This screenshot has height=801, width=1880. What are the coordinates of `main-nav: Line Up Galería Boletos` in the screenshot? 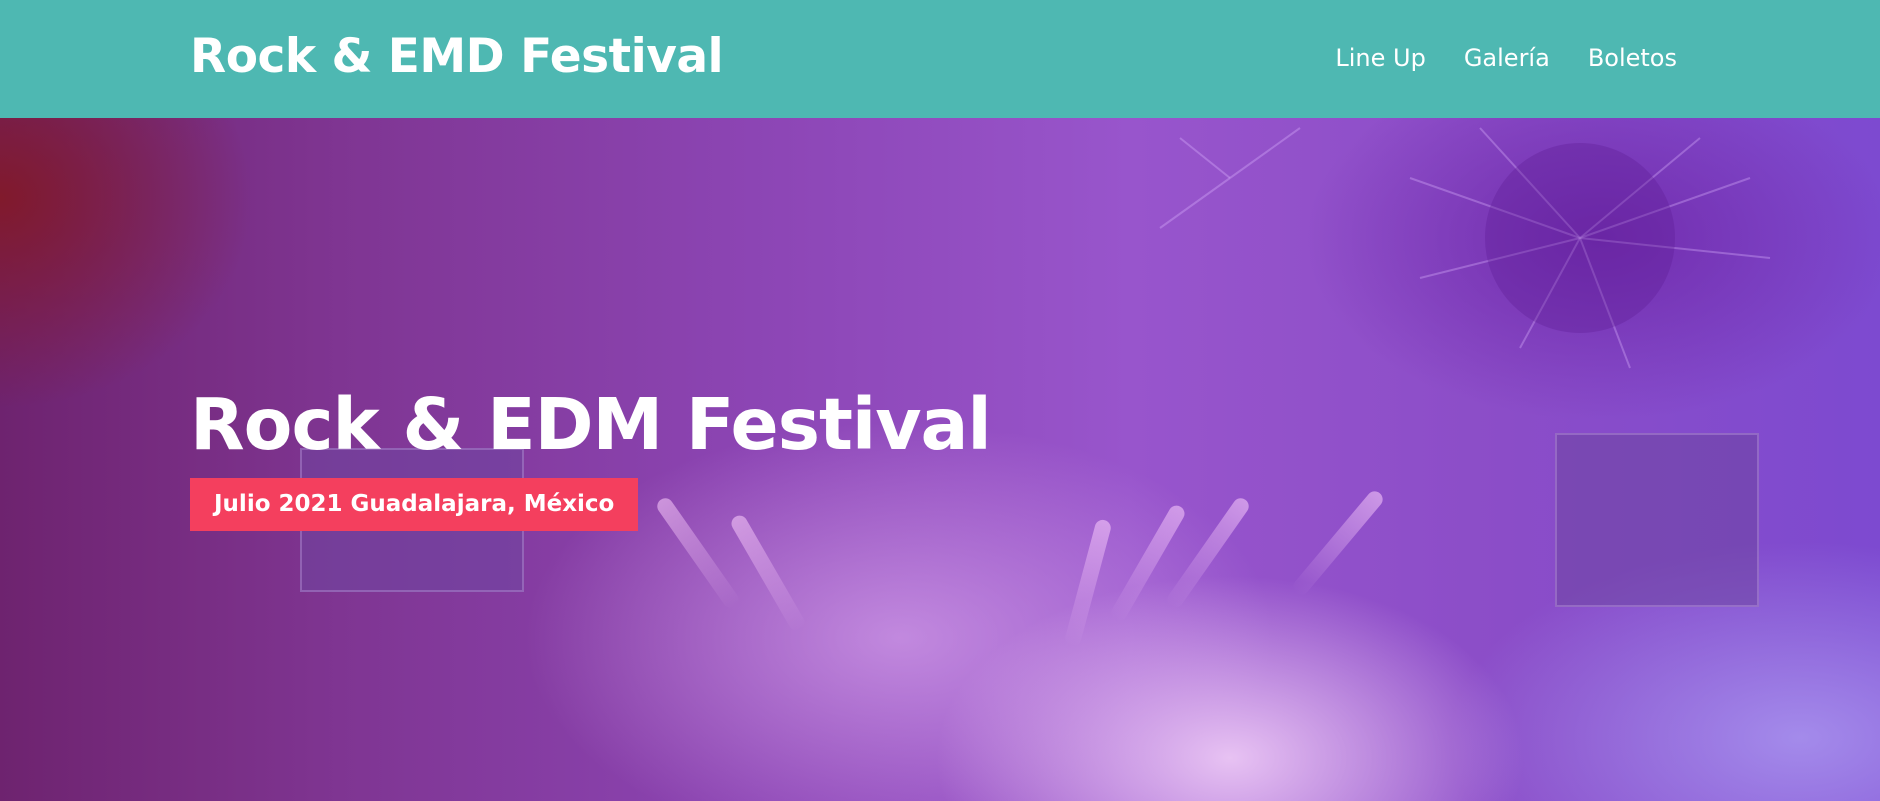 It's located at (1506, 58).